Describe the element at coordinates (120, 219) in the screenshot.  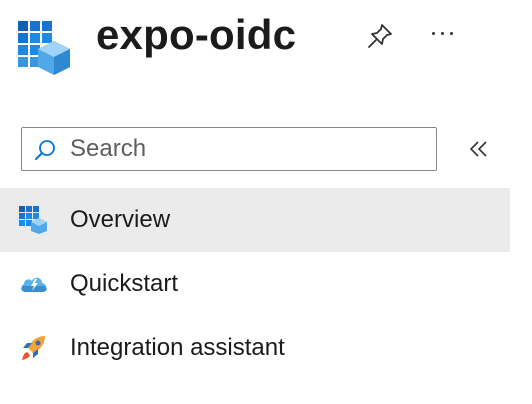
I see `sidebar-item-label: Overview` at that location.